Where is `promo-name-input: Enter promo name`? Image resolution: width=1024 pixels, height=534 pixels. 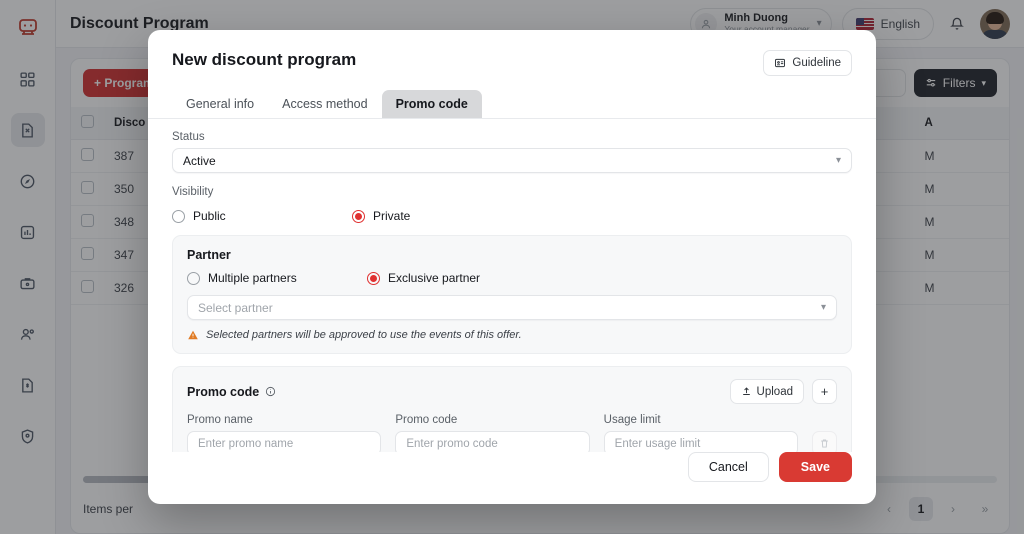
promo-name-input: Enter promo name is located at coordinates (284, 441).